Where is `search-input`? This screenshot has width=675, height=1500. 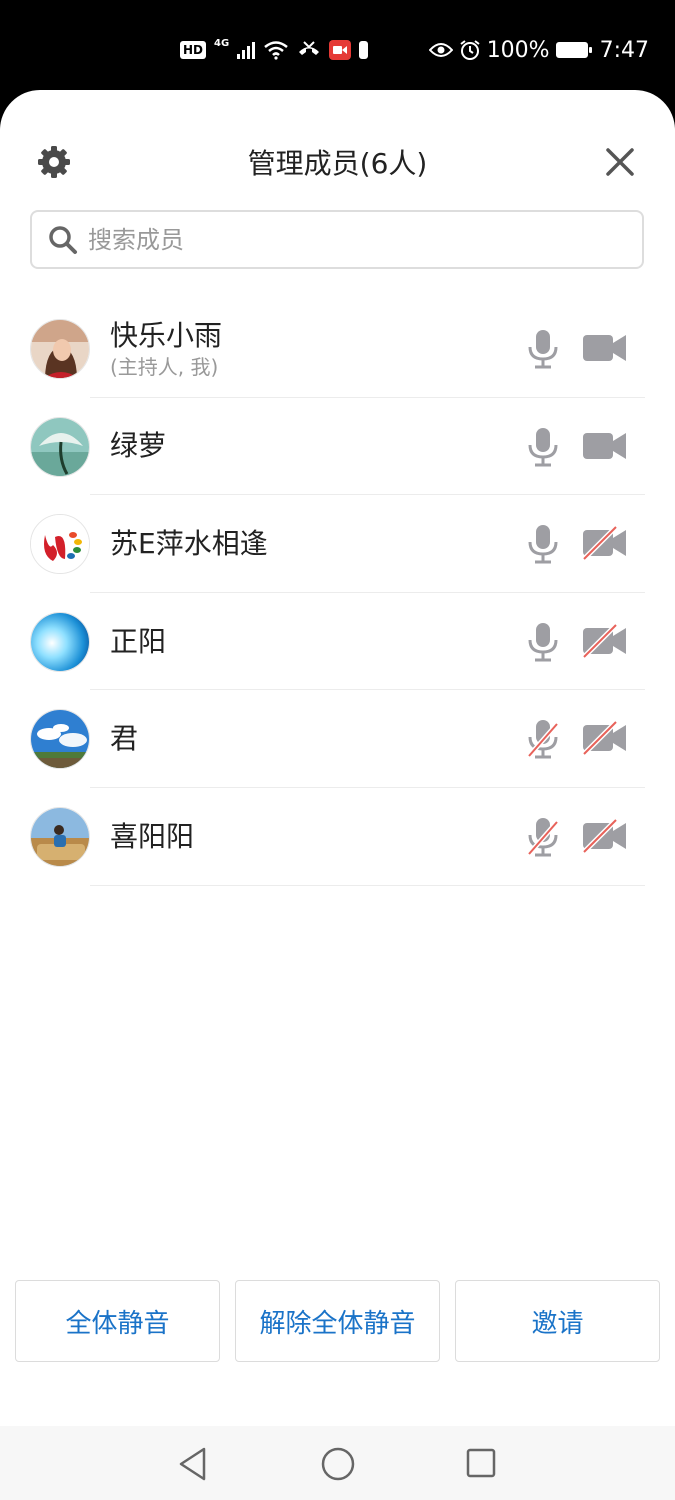 search-input is located at coordinates (338, 239).